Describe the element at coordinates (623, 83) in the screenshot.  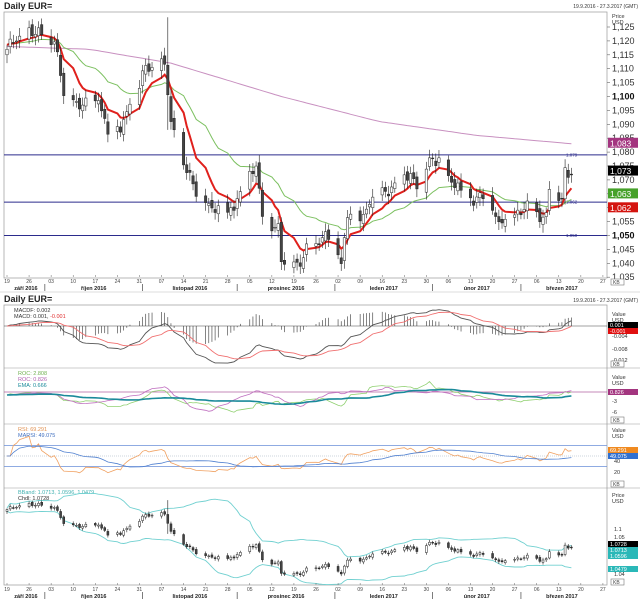
I see `price-tick-label: 1,105` at that location.